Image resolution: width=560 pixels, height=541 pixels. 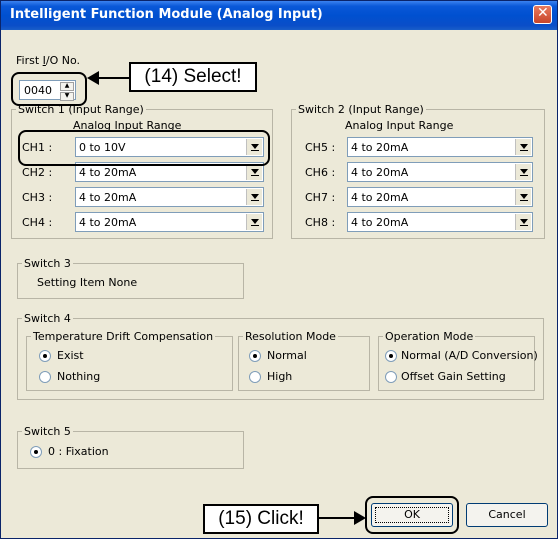 I want to click on select-arrow-icon, so click(x=108, y=78).